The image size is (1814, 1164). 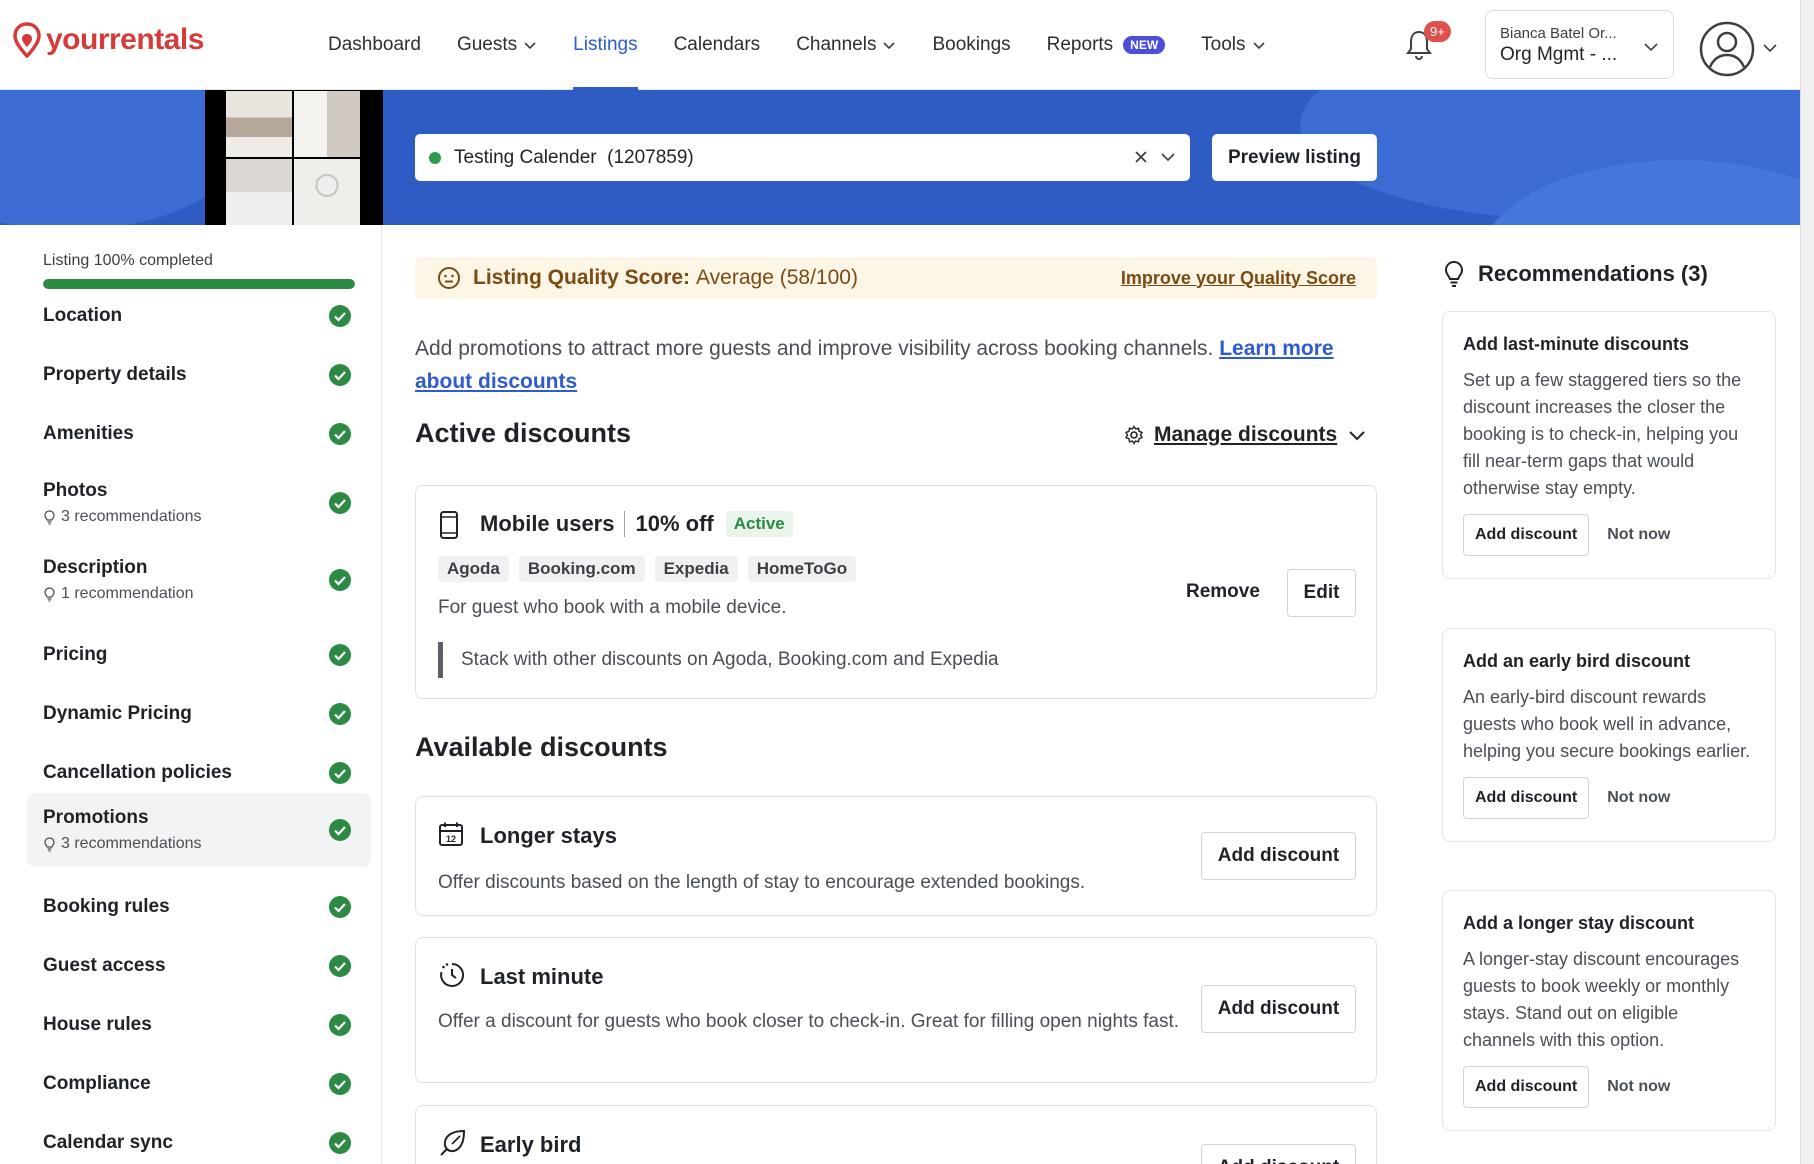 What do you see at coordinates (435, 157) in the screenshot?
I see `status-dot` at bounding box center [435, 157].